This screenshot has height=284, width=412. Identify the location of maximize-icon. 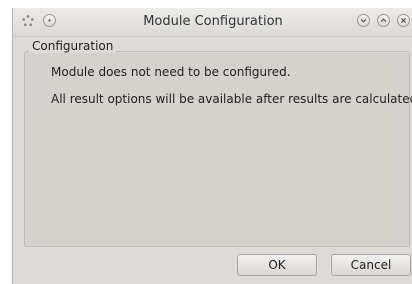
(383, 20).